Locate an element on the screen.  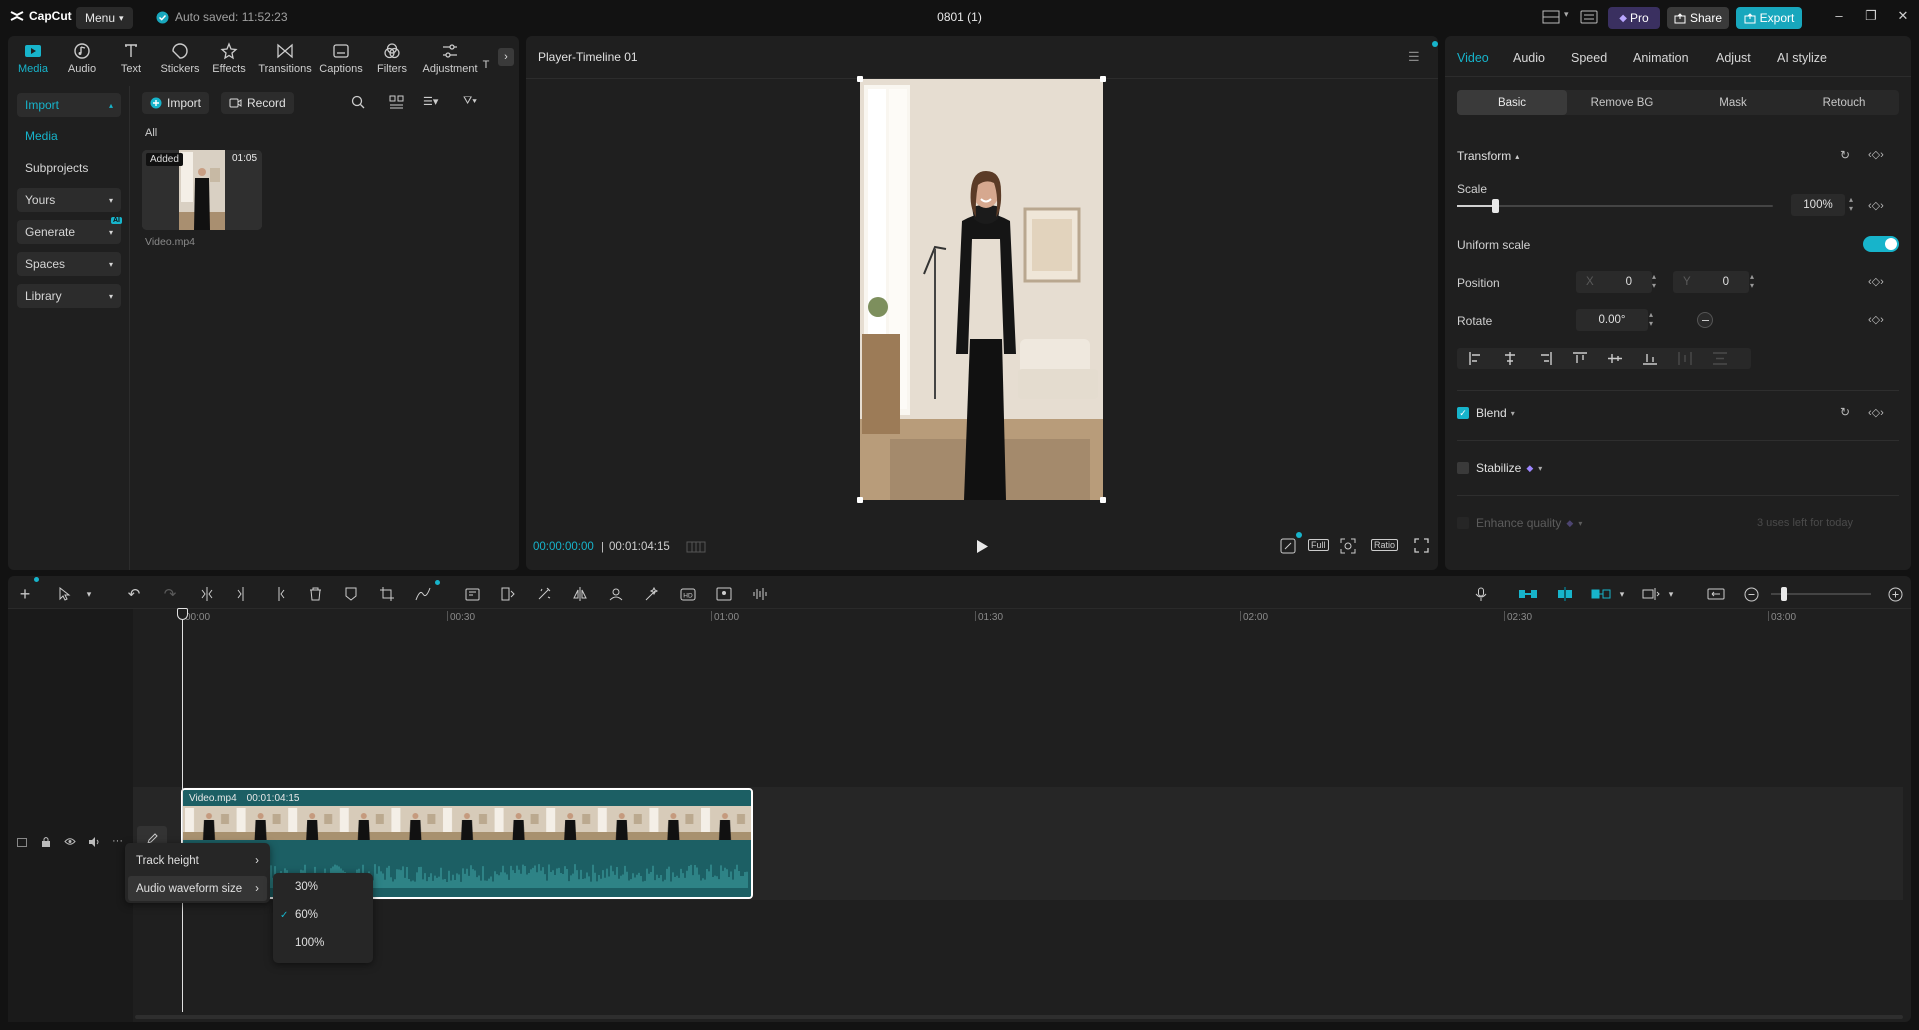
blend-checkbox: ✓ is located at coordinates (1463, 413).